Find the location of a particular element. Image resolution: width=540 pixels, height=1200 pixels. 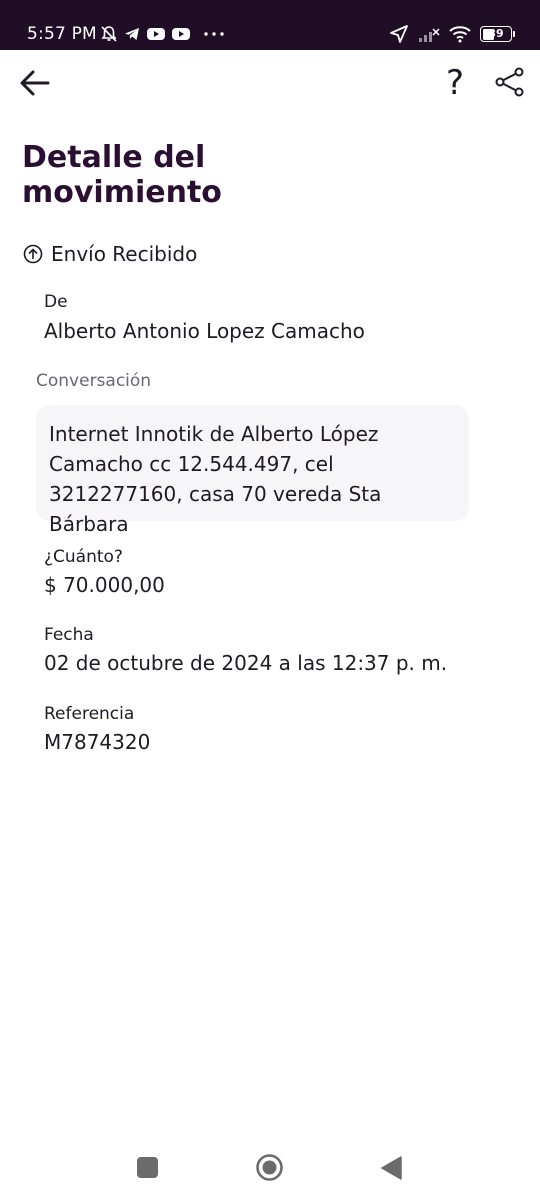

recents-square-icon is located at coordinates (147, 1167).